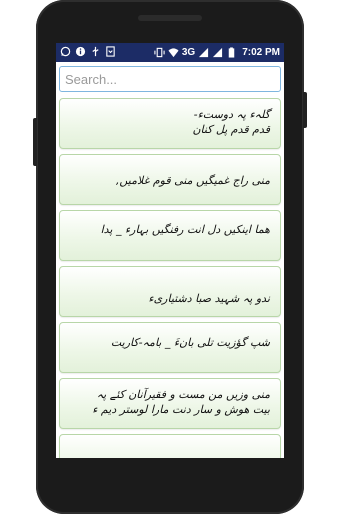 The image size is (340, 514). Describe the element at coordinates (170, 123) in the screenshot. I see `list-item: گلہء پہ دوستء- قدم قدم پل کنان` at that location.